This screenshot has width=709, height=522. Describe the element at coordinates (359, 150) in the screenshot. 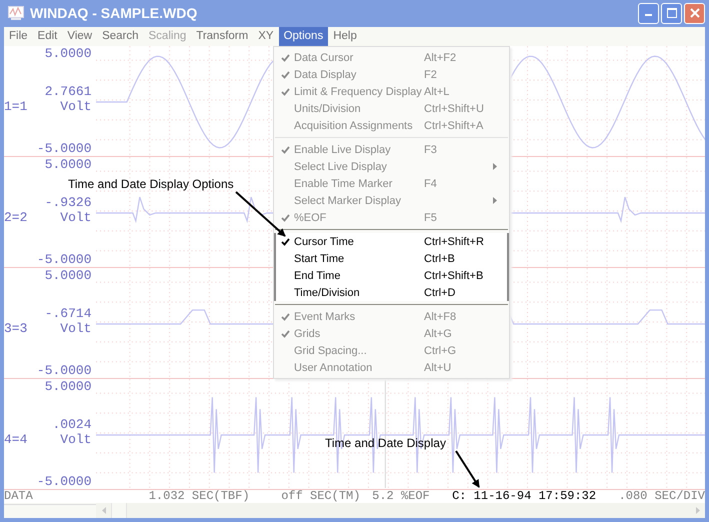

I see `menu-entry: Enable Live Display` at that location.